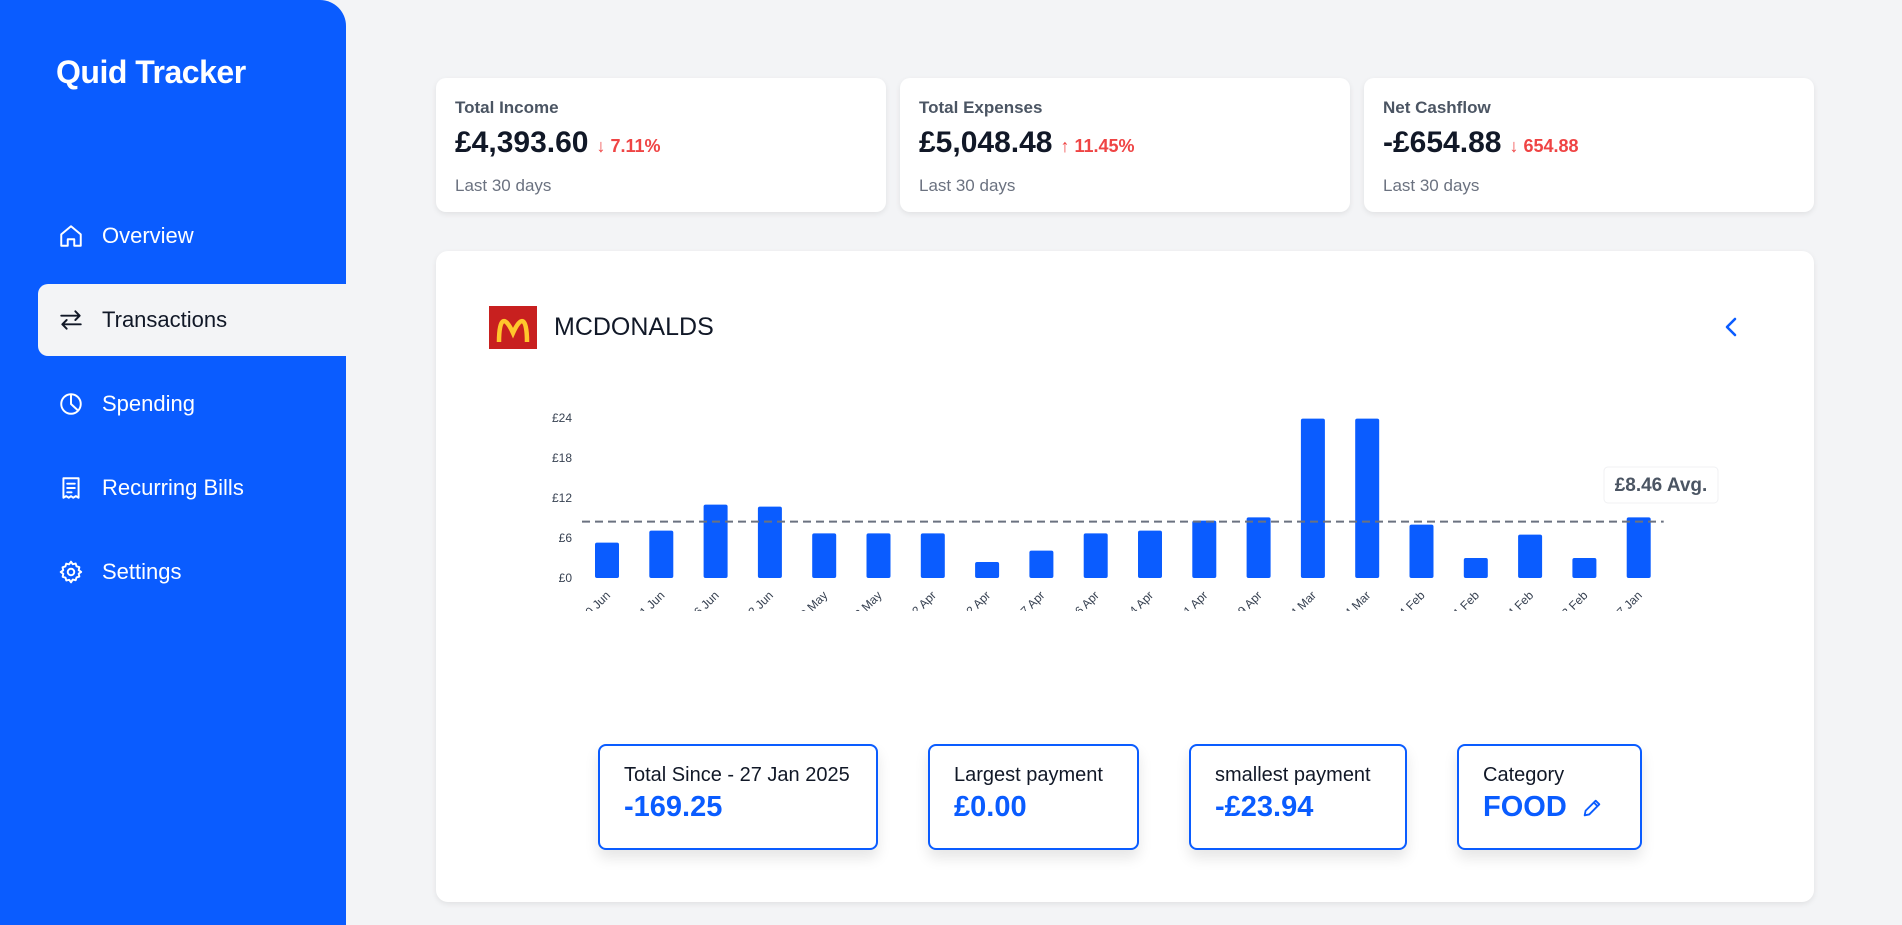 This screenshot has width=1902, height=925. Describe the element at coordinates (1097, 146) in the screenshot. I see `stat-change: ↑ 11.45%` at that location.